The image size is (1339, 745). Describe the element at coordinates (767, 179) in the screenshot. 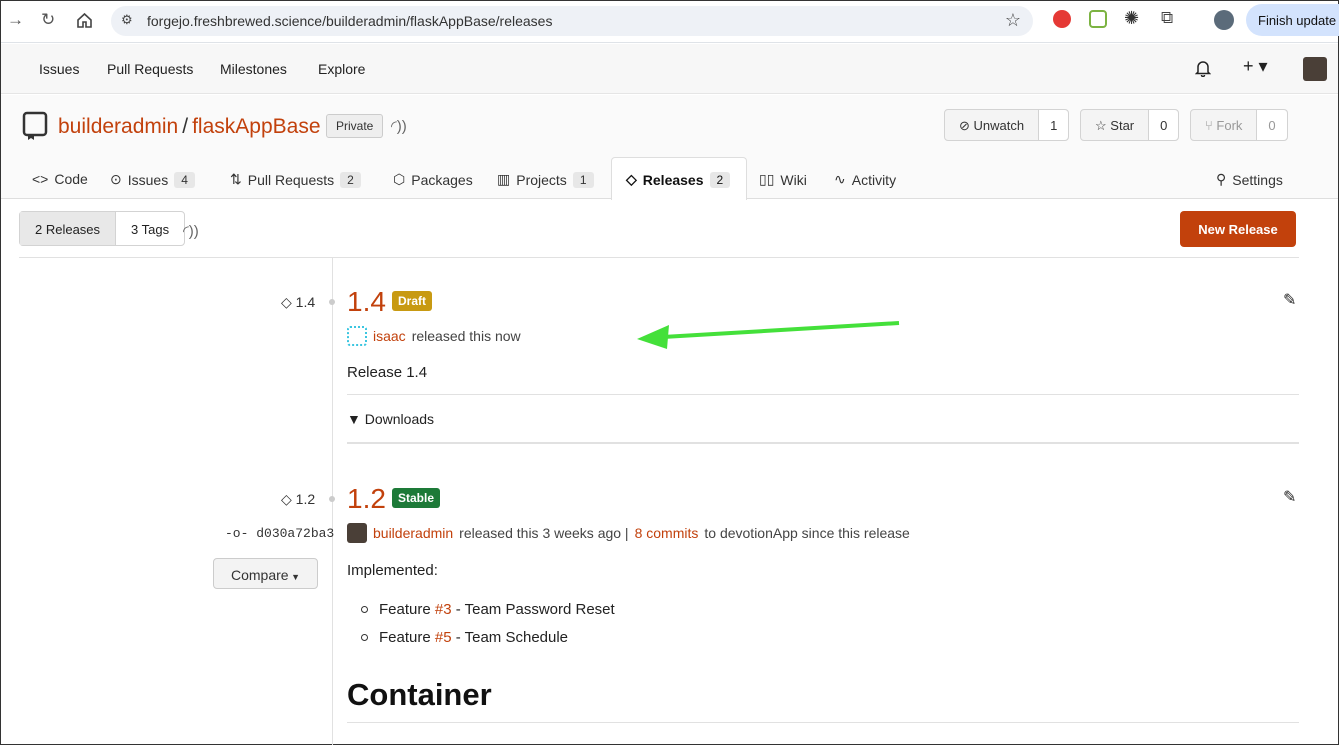

I see `wiki-book-icon: ▯▯` at that location.